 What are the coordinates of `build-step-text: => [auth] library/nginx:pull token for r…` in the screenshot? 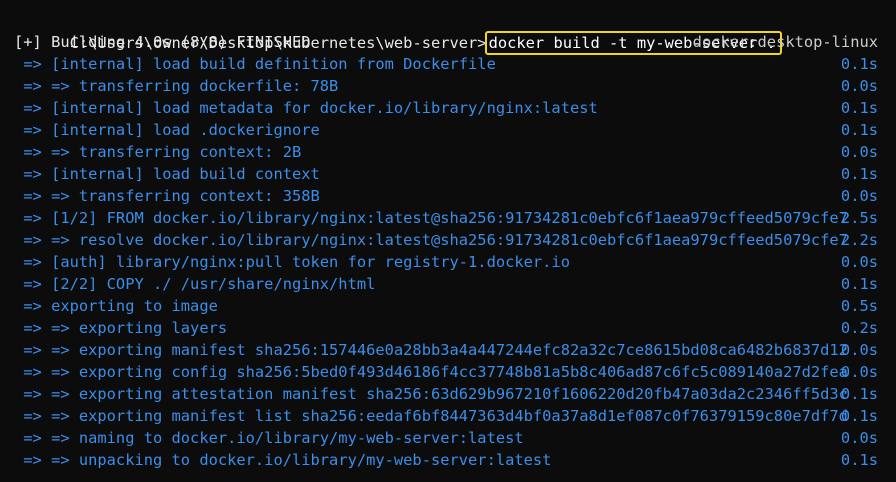 It's located at (292, 262).